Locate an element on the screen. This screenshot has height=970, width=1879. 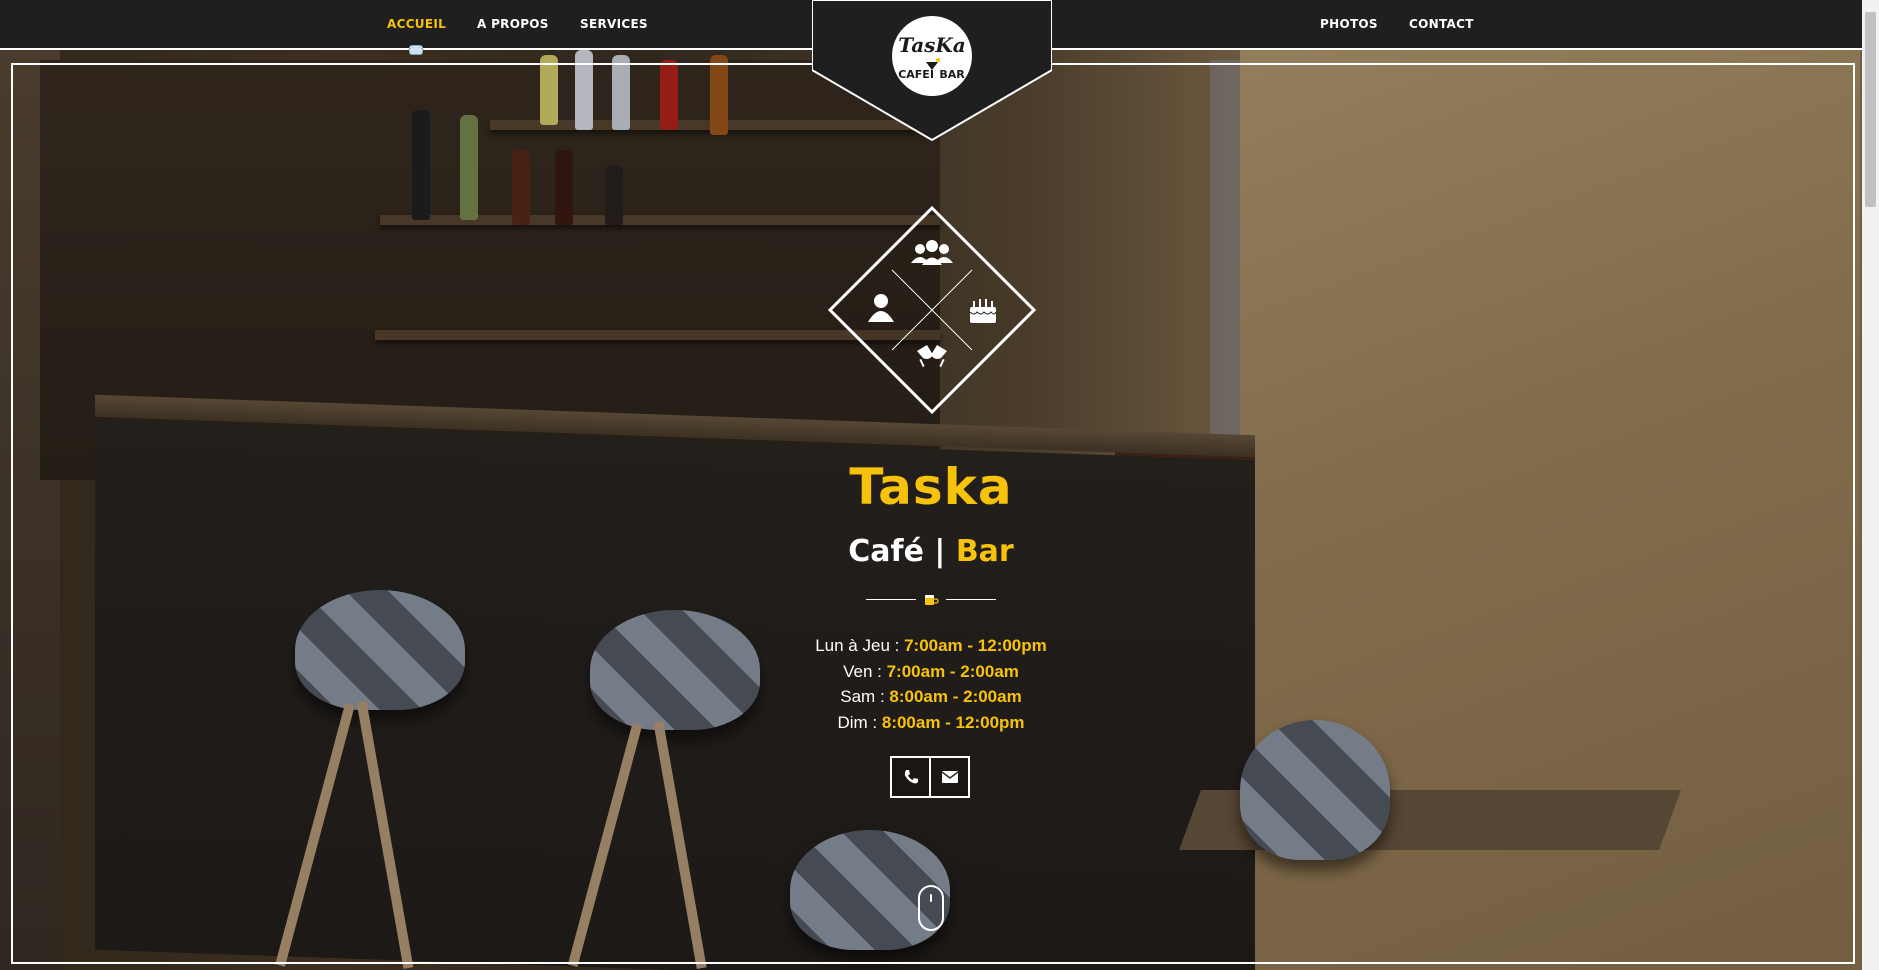
brand-sub-cafe: Café is located at coordinates (886, 551).